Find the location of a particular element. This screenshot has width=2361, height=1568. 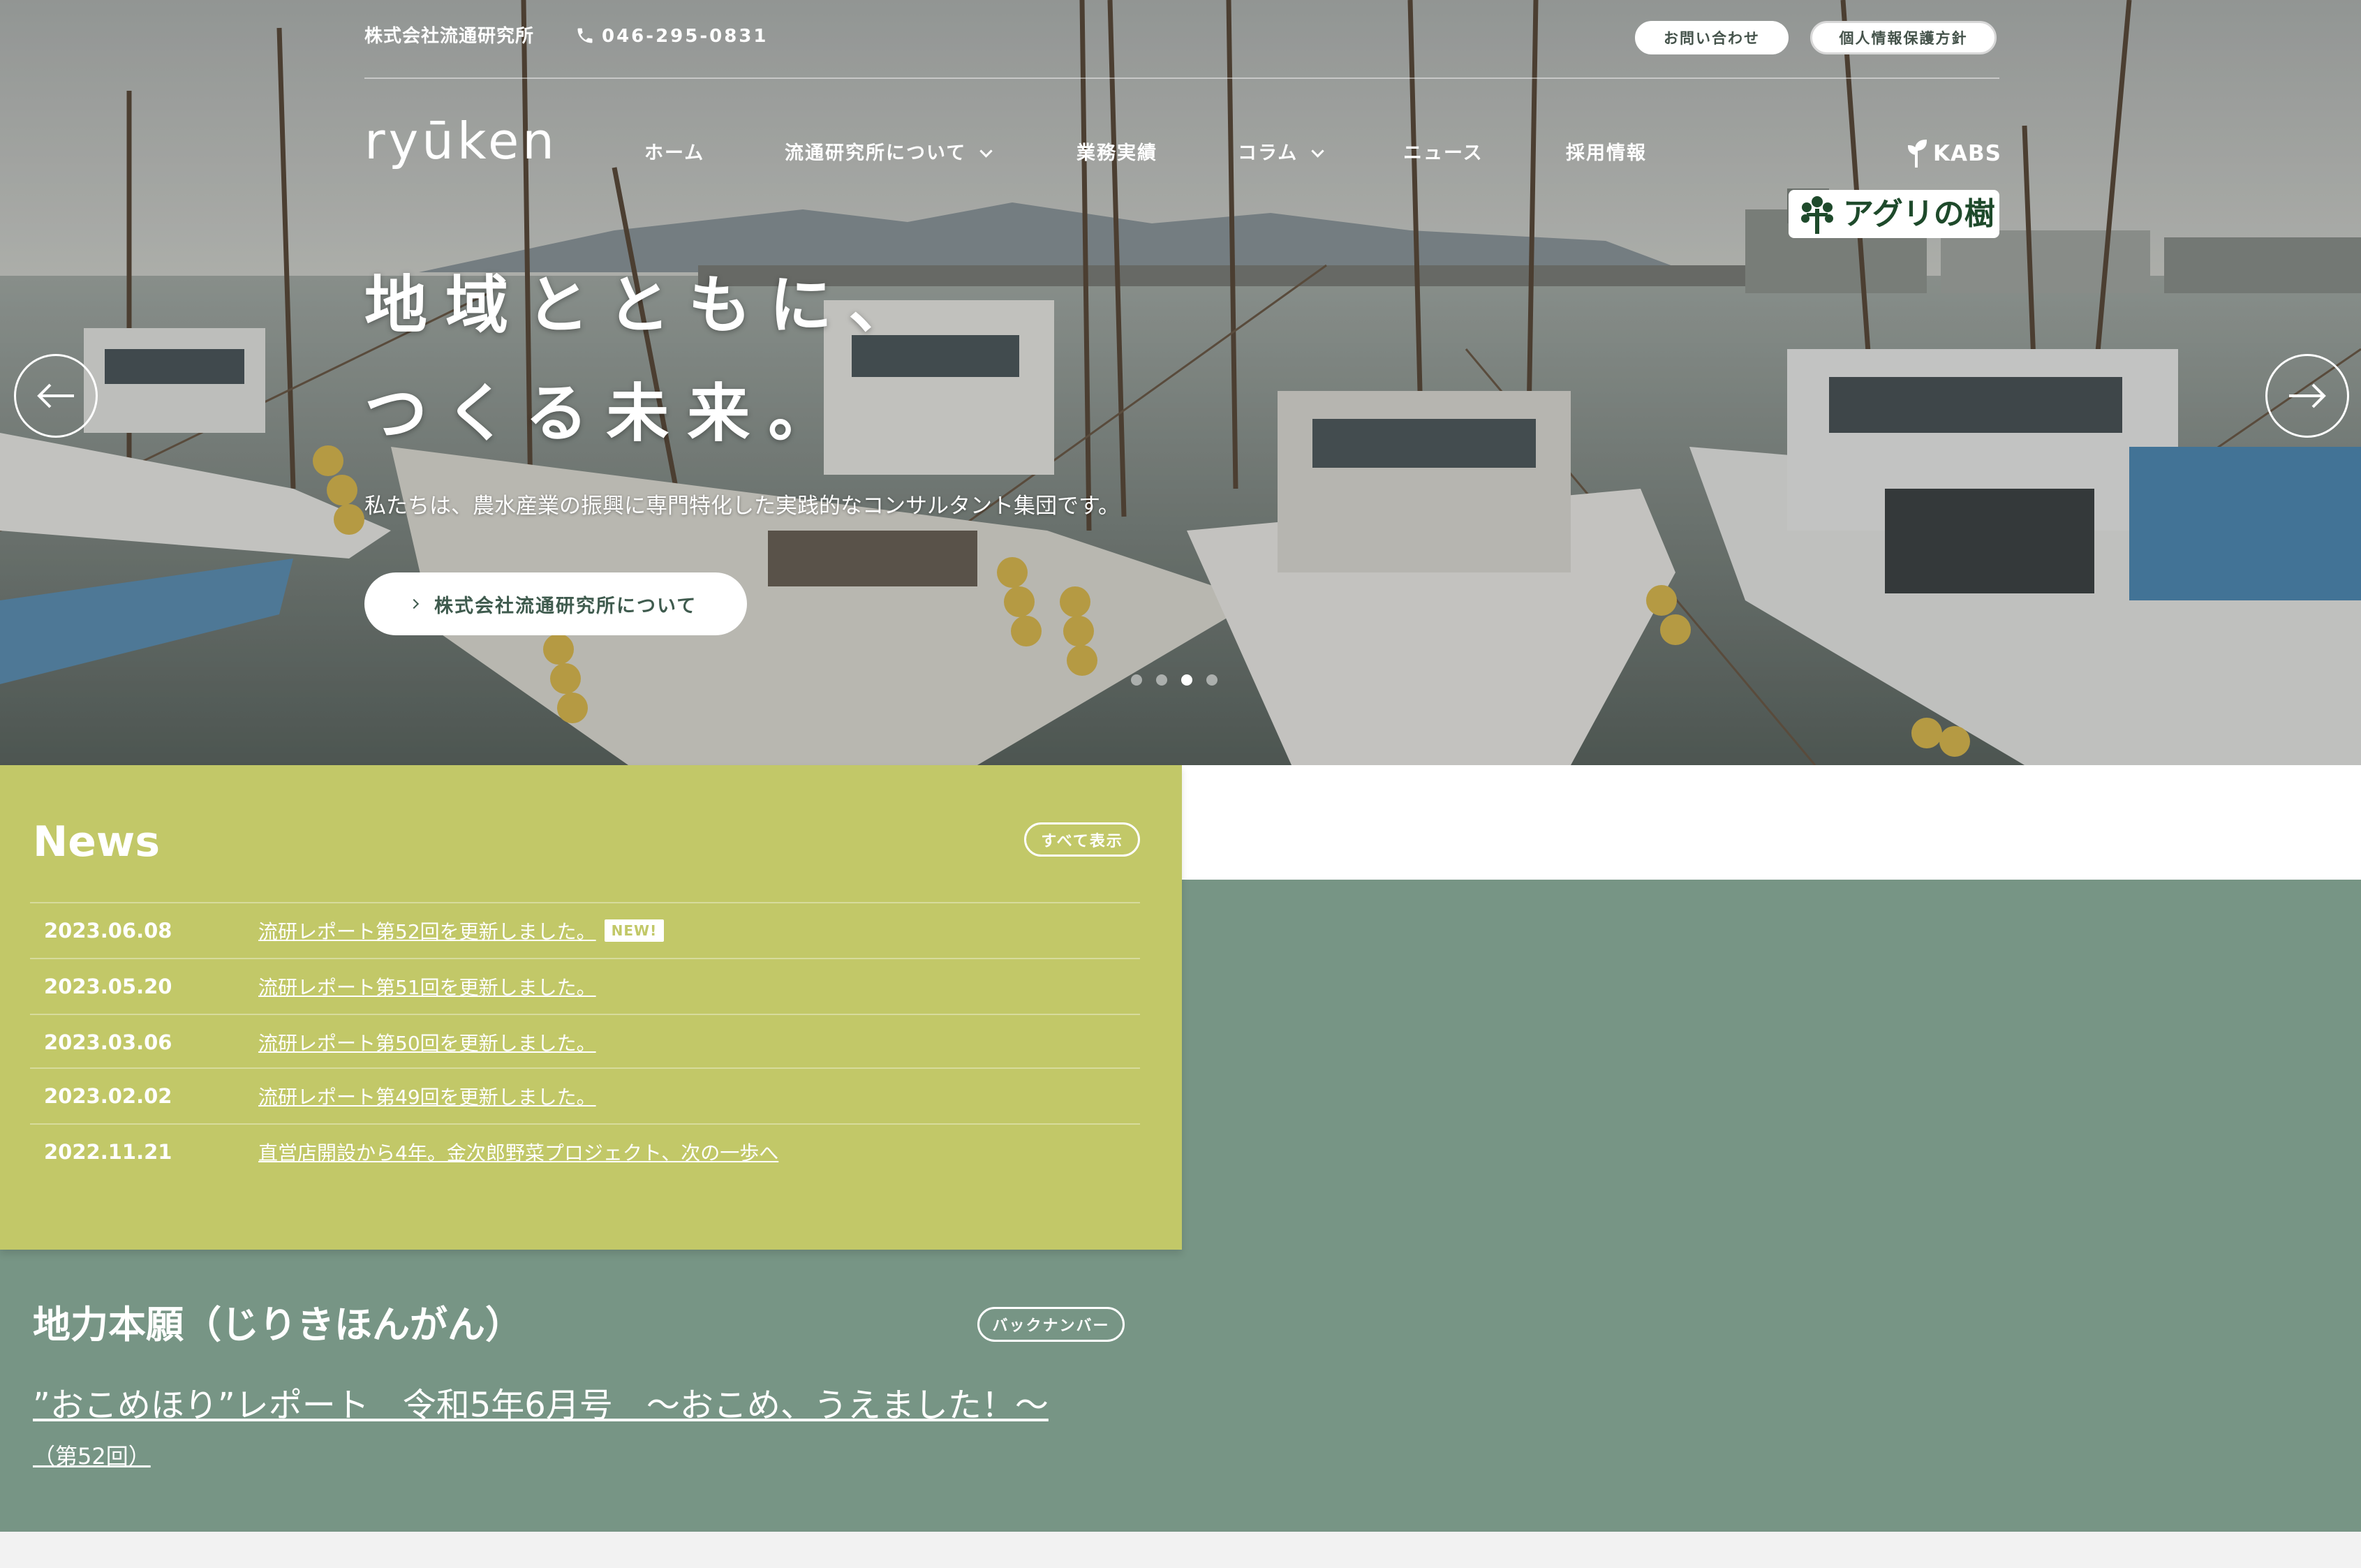

news-link: 流研レポート第51回を更新しました。 is located at coordinates (427, 986).